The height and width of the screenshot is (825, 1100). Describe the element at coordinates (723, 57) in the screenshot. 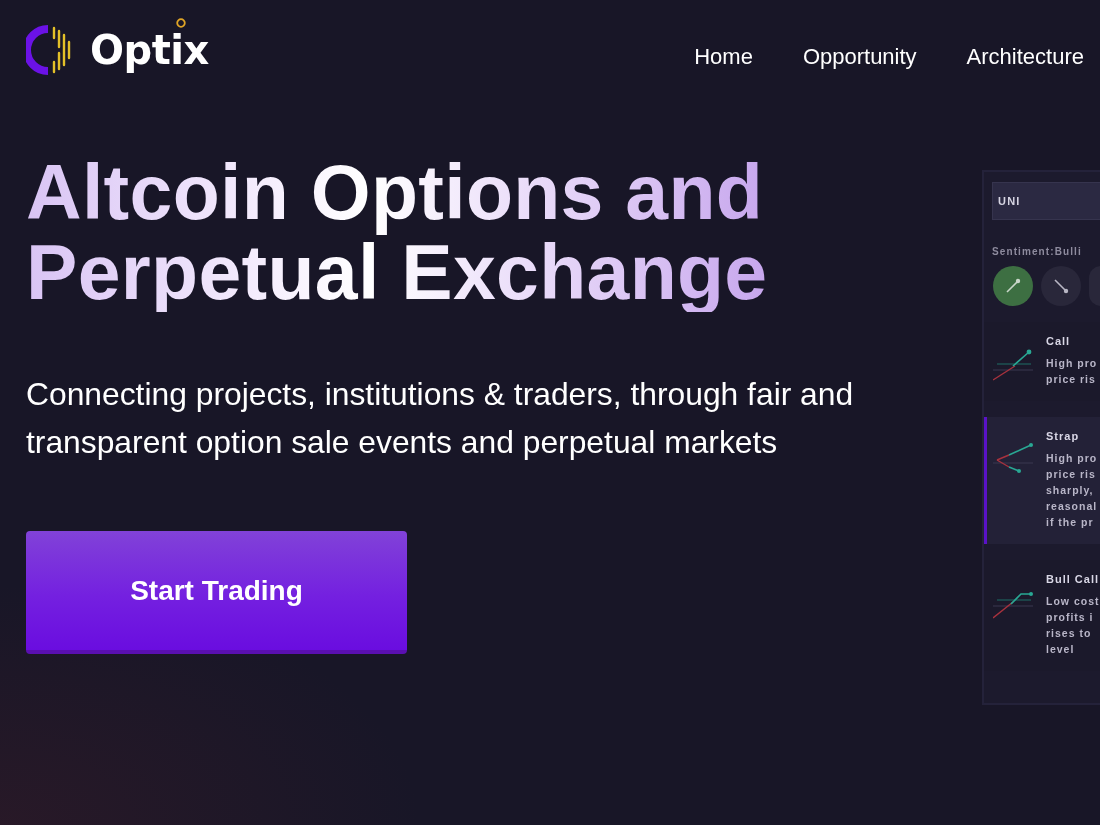

I see `nav-link: Home` at that location.